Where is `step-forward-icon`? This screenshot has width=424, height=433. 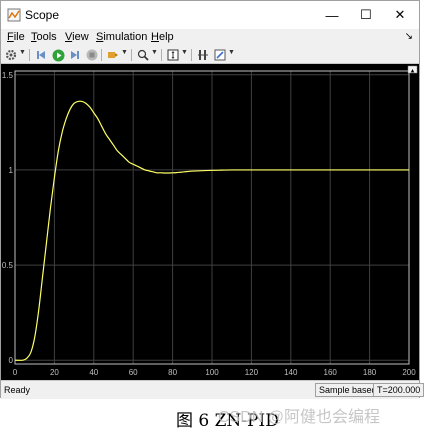
step-forward-icon is located at coordinates (75, 55).